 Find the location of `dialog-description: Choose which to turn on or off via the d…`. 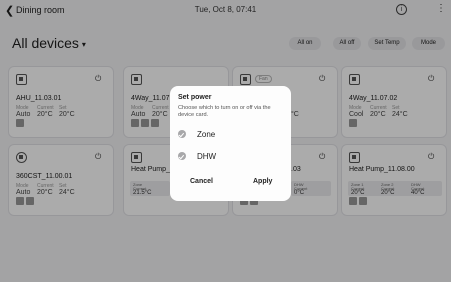

dialog-description: Choose which to turn on or off via the d… is located at coordinates (224, 111).